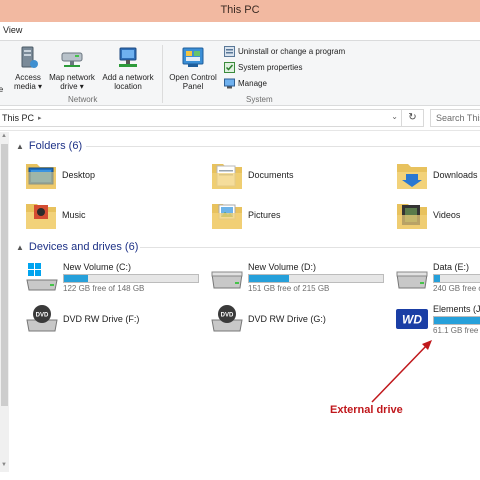 This screenshot has height=480, width=480. Describe the element at coordinates (290, 220) in the screenshot. I see `folder-pictures: Pictures` at that location.